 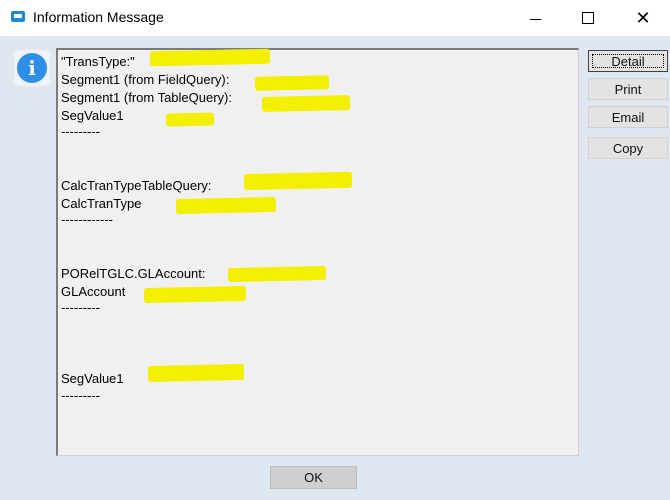 I want to click on copy-button: Copy, so click(x=628, y=148).